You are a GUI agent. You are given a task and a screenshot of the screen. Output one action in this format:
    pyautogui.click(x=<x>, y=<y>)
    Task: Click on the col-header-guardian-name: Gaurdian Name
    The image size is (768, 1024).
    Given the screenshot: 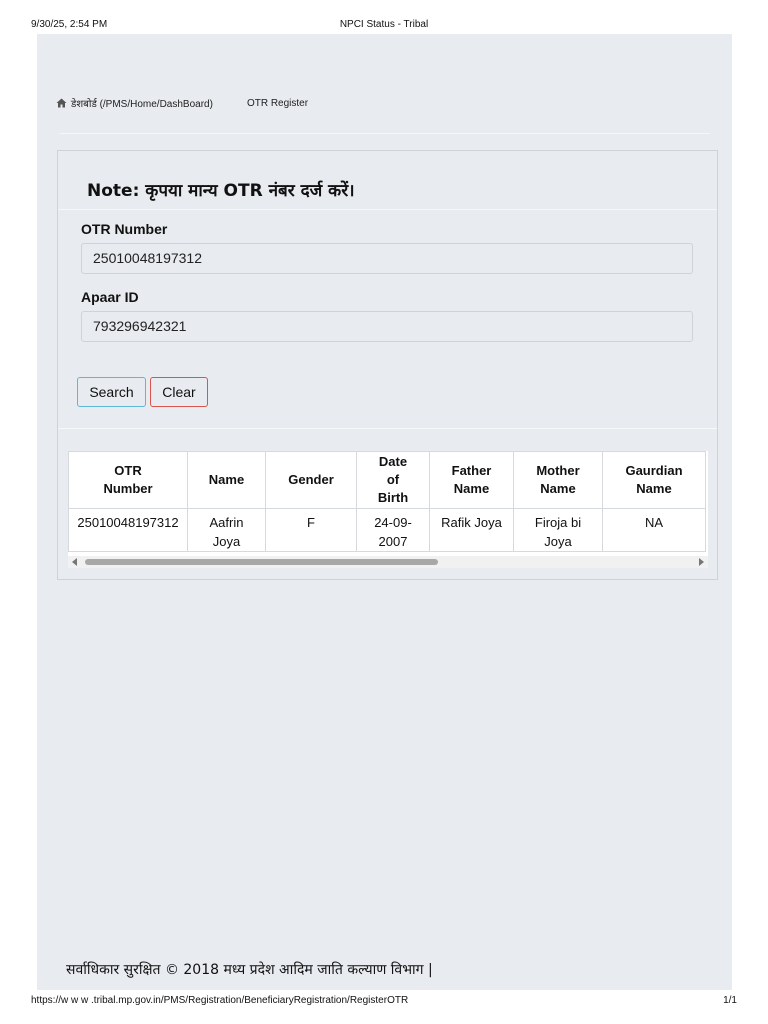 What is the action you would take?
    pyautogui.click(x=654, y=480)
    